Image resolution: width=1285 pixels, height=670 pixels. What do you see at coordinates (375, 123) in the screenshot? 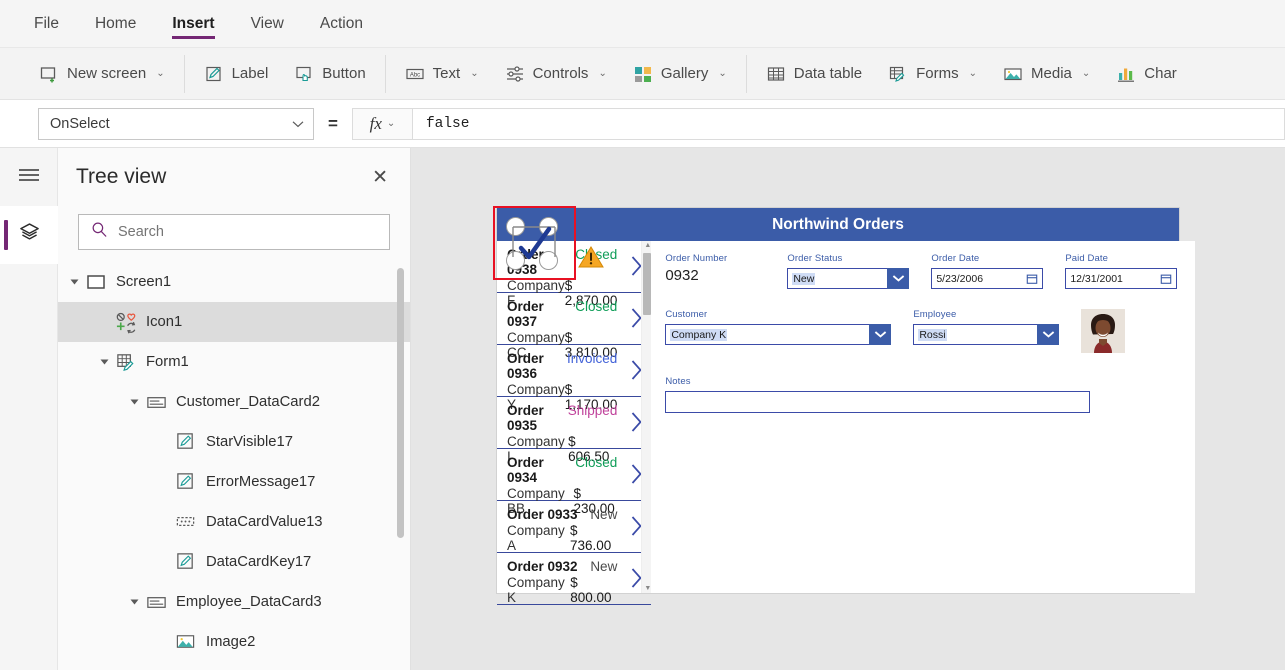
I see `fx-icon: fx` at bounding box center [375, 123].